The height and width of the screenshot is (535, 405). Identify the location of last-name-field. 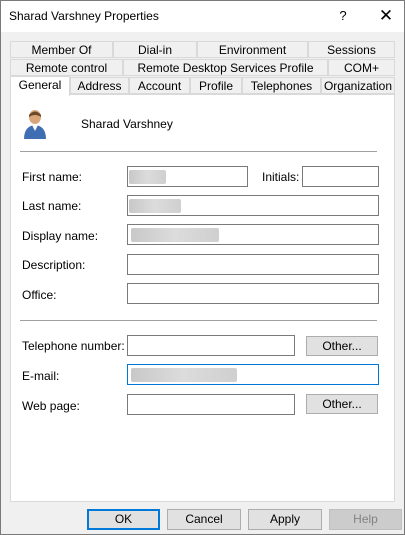
(253, 205).